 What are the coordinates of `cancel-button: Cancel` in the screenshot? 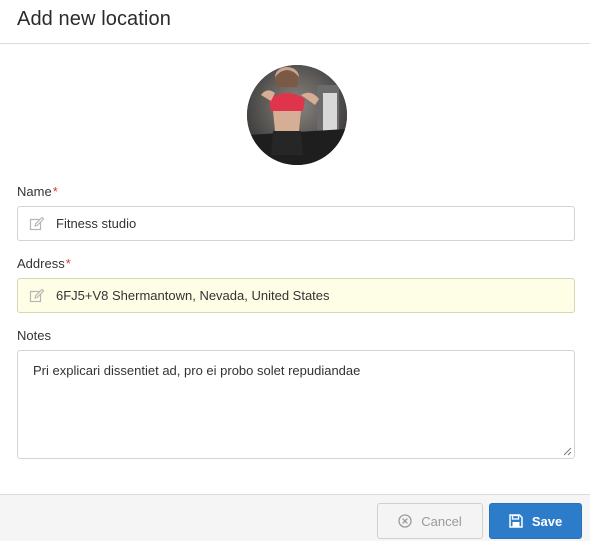 It's located at (430, 521).